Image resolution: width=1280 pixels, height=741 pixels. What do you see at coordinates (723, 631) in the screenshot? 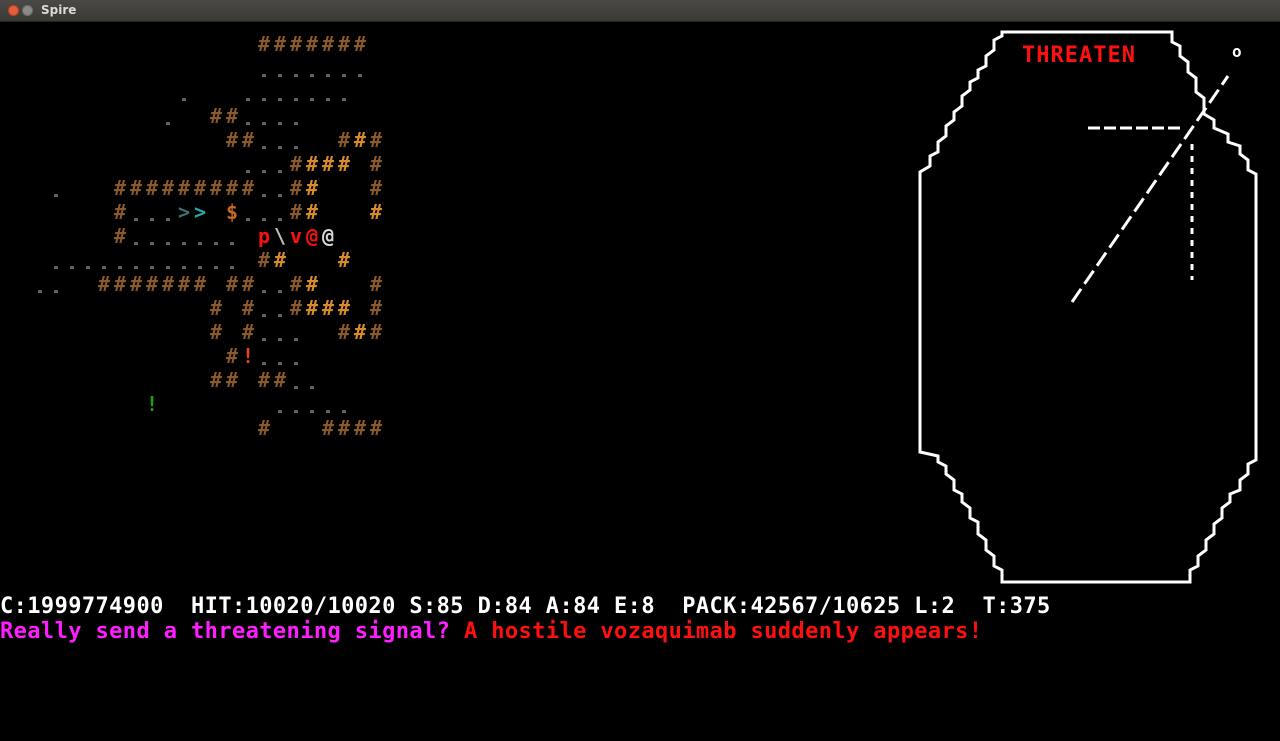
I see `message-event: A hostile vozaquimab suddenly appears!` at bounding box center [723, 631].